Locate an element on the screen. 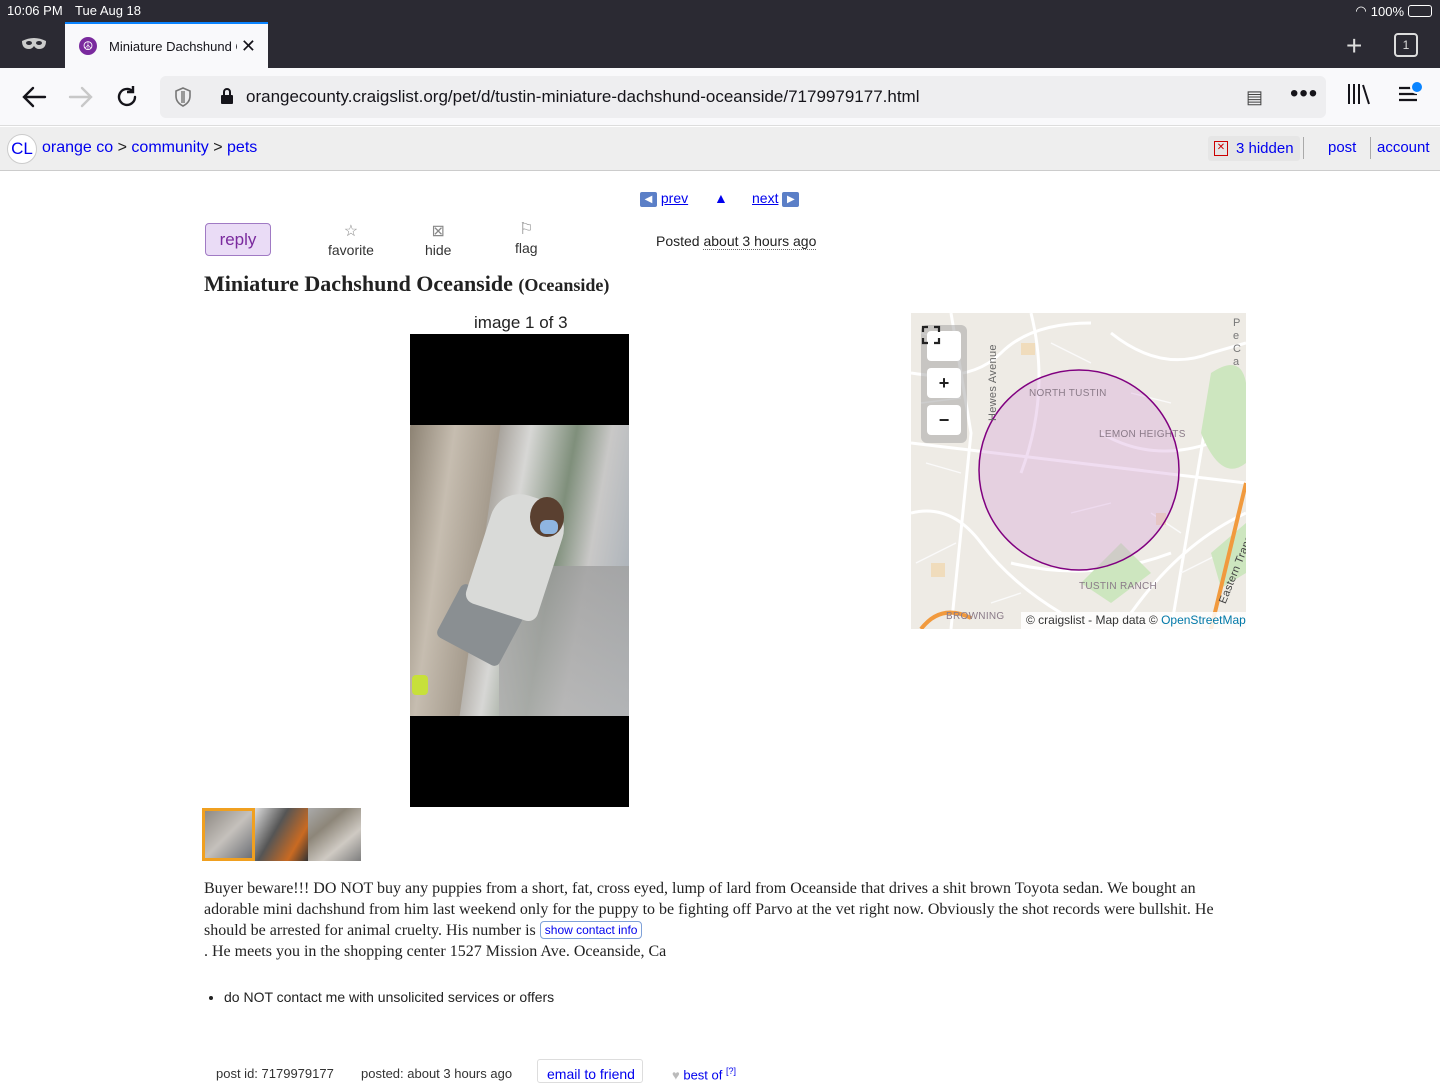 The width and height of the screenshot is (1440, 1083). prev-link-label: prev is located at coordinates (674, 198).